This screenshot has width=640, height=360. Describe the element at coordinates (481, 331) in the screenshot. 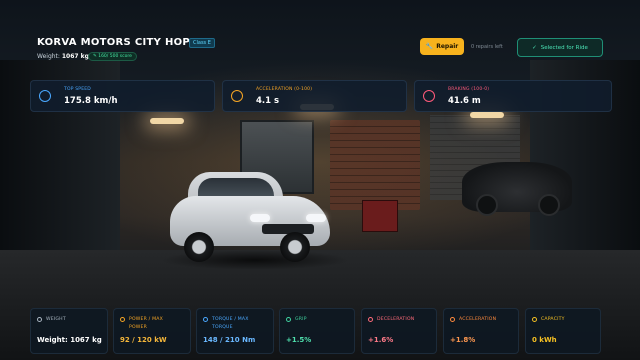

I see `stat-card-acceleration: ACCELERATION +1.8%` at that location.